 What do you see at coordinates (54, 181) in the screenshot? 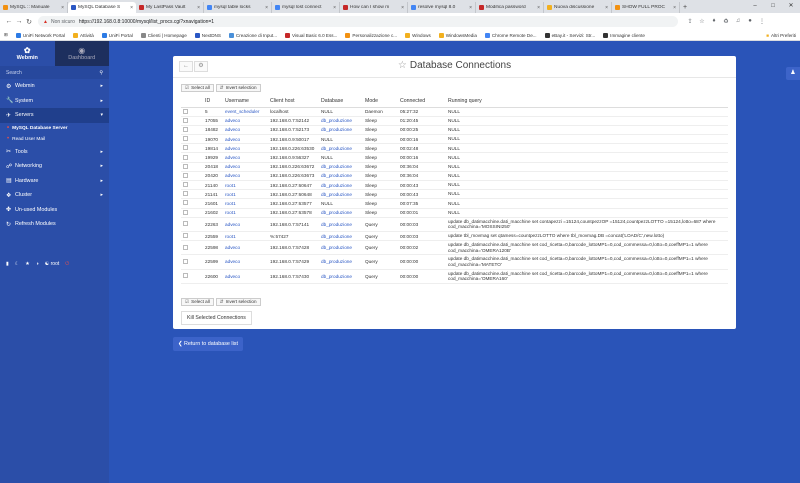
I see `sidebar-item-hardware: ▤ Hardware ▸` at bounding box center [54, 181].